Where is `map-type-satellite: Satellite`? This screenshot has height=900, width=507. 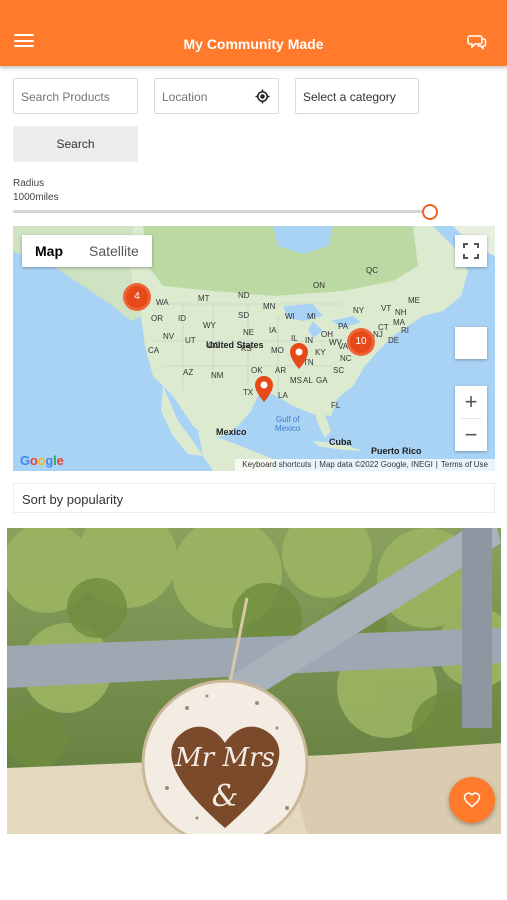 map-type-satellite: Satellite is located at coordinates (114, 251).